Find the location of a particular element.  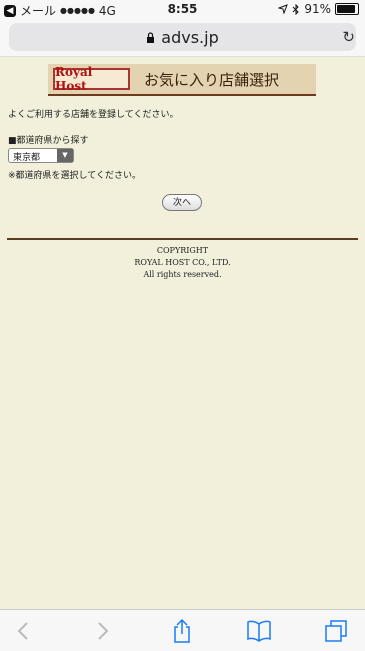

copyright-line2: ROYAL HOST CO., LTD. is located at coordinates (182, 262).